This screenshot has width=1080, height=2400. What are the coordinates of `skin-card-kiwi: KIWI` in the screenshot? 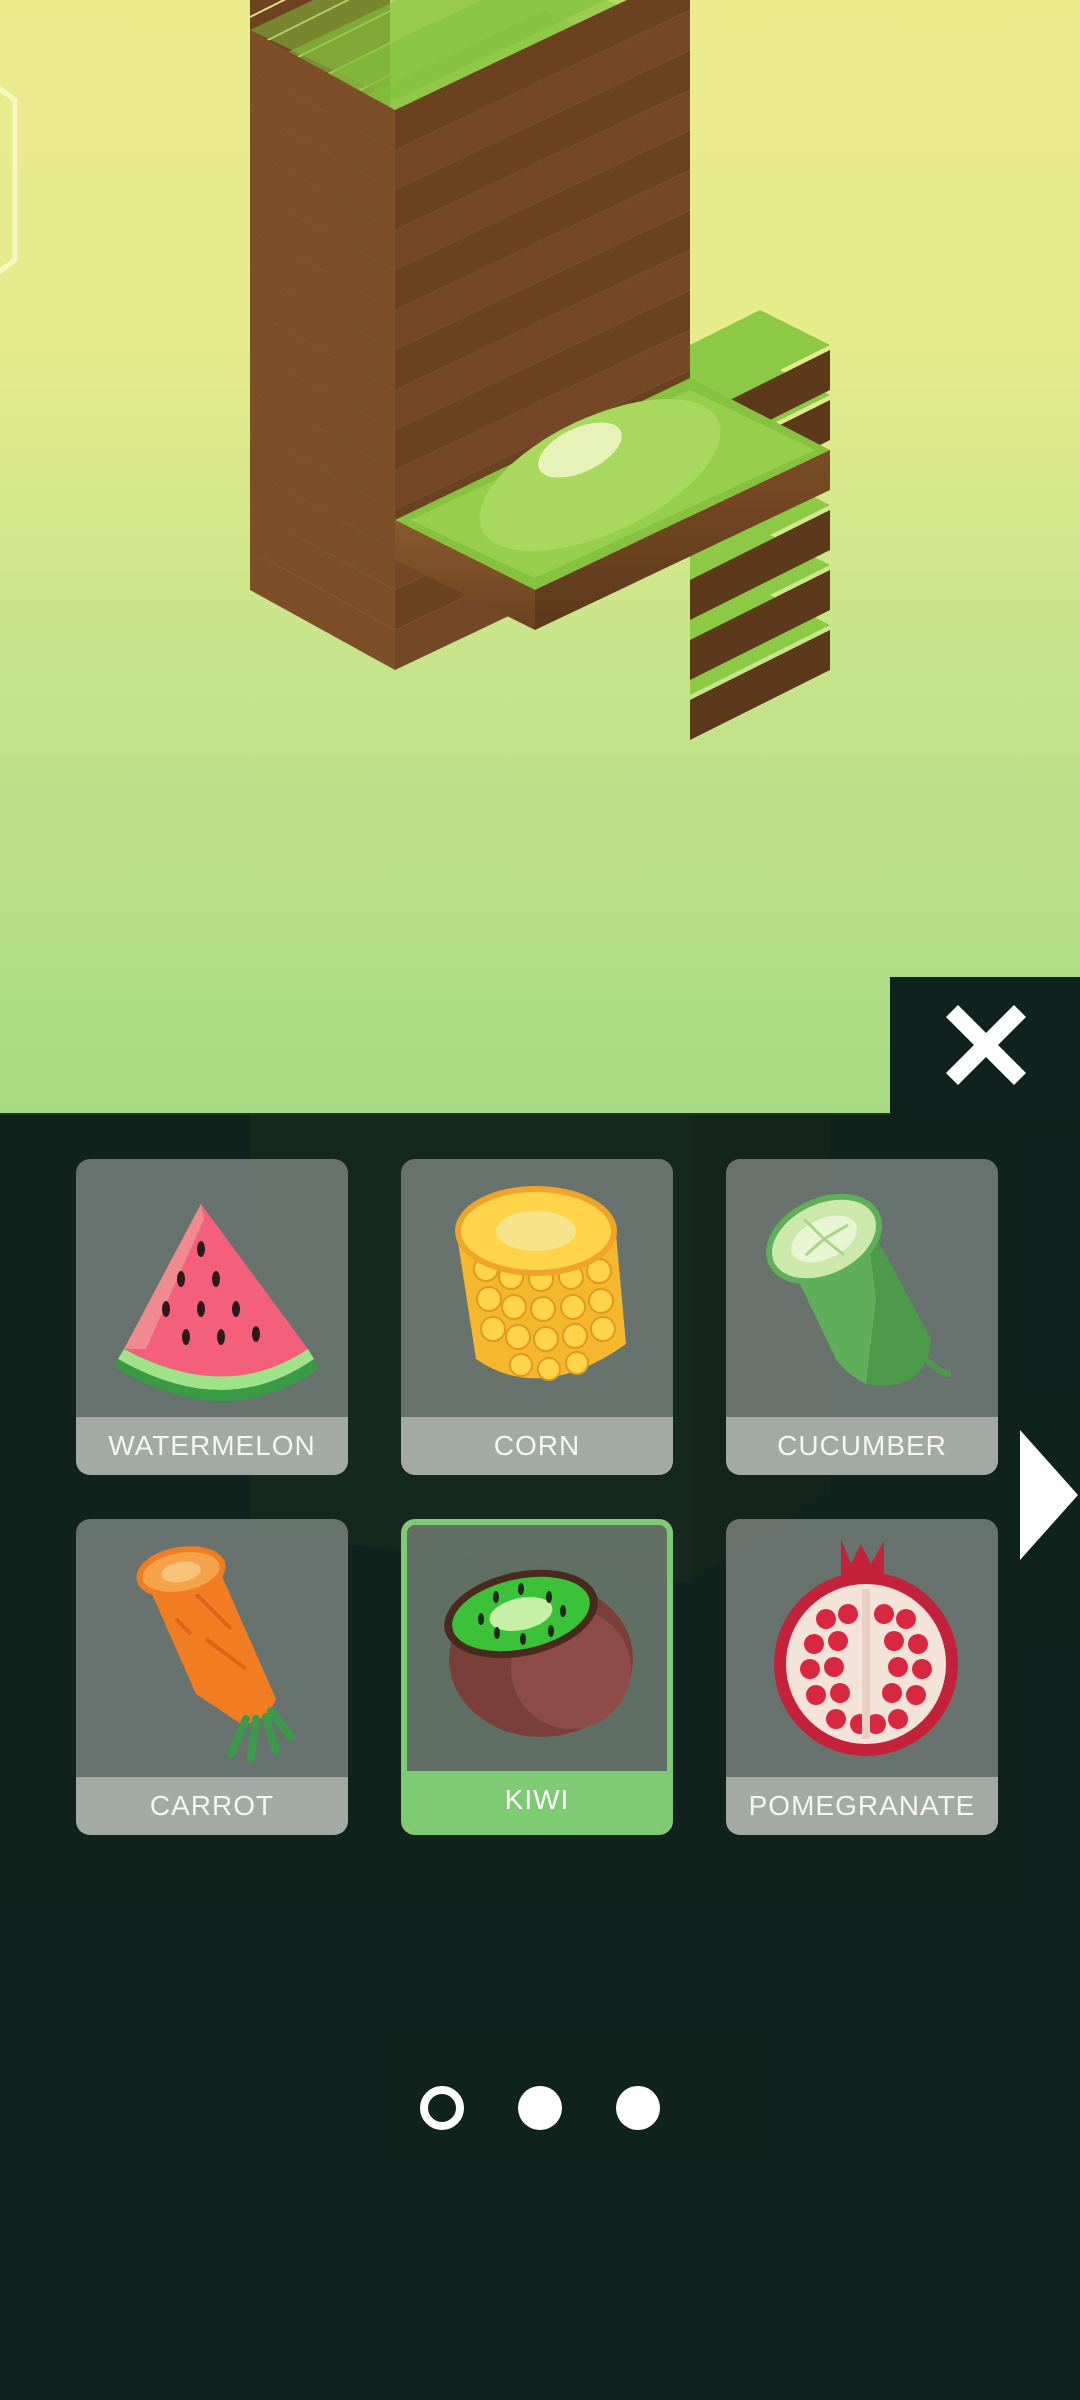 It's located at (537, 1677).